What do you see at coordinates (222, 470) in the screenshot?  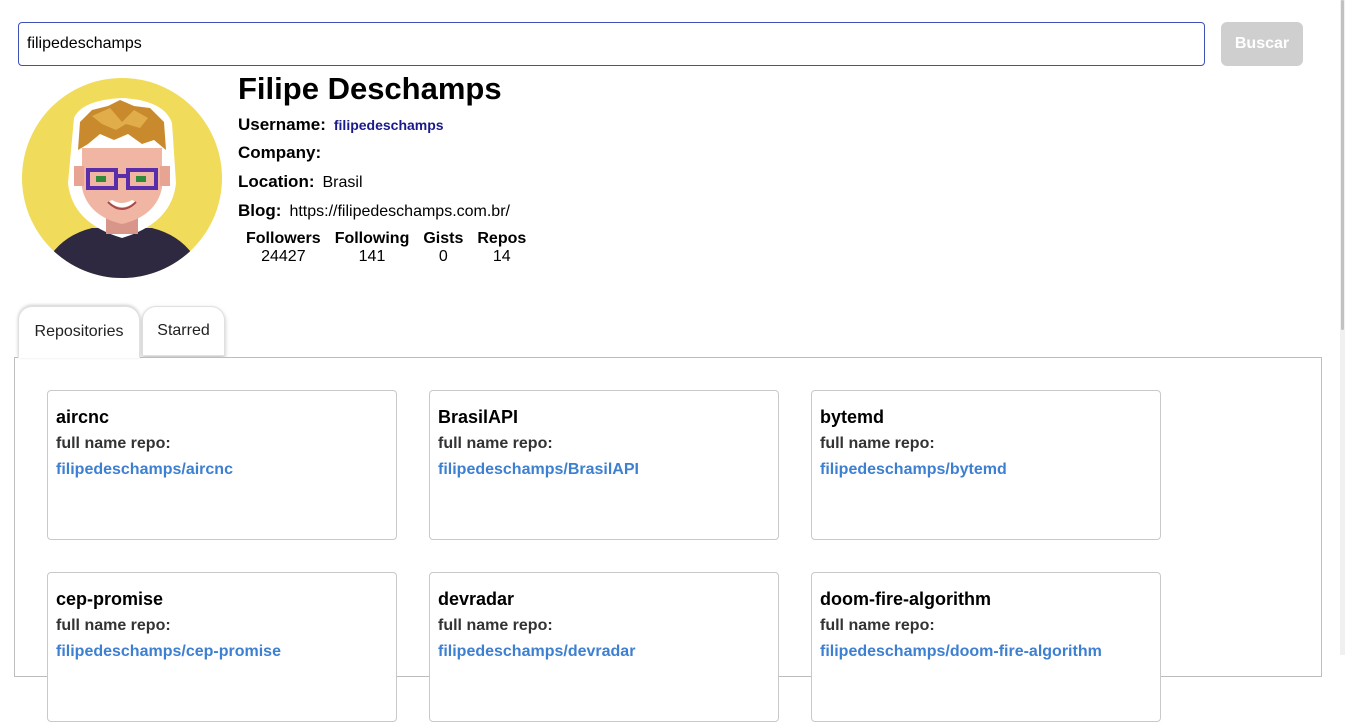 I see `repo-link: filipedeschamps/aircnc` at bounding box center [222, 470].